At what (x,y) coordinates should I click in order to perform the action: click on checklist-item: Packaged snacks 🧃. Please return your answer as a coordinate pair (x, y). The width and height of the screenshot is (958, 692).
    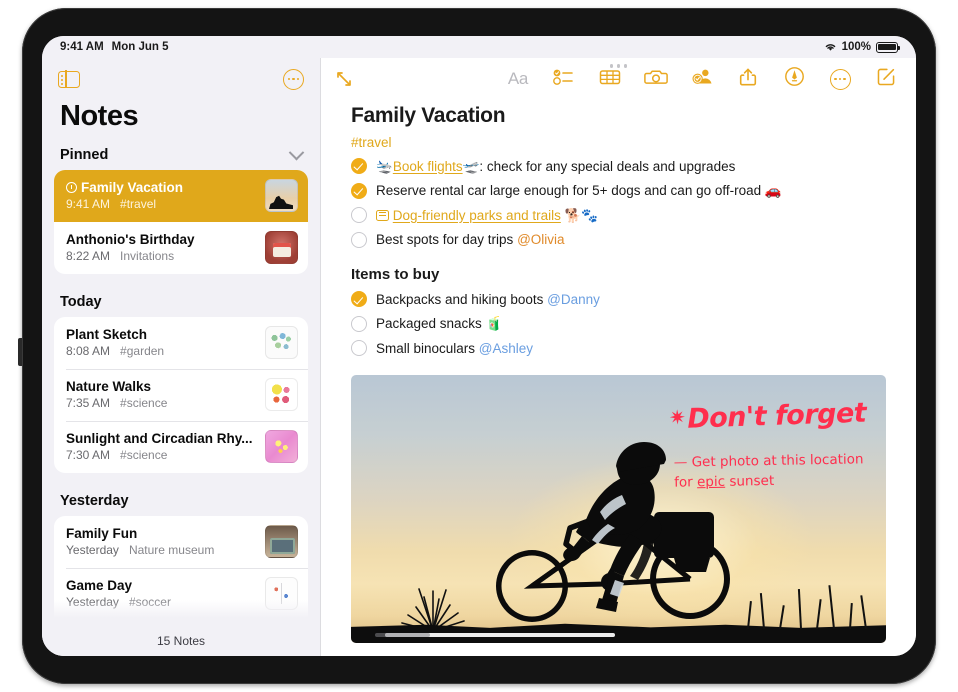
    Looking at the image, I should click on (618, 324).